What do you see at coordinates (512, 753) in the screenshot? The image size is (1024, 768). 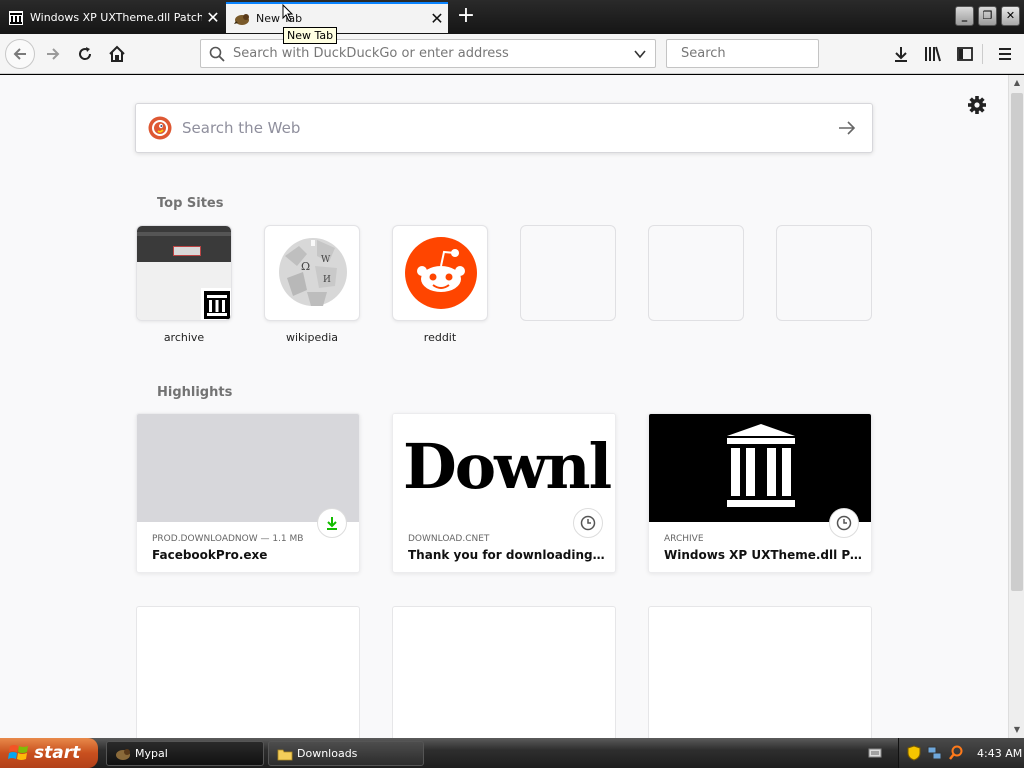 I see `windows-taskbar: start Mypal Downloads 4:43 AM` at bounding box center [512, 753].